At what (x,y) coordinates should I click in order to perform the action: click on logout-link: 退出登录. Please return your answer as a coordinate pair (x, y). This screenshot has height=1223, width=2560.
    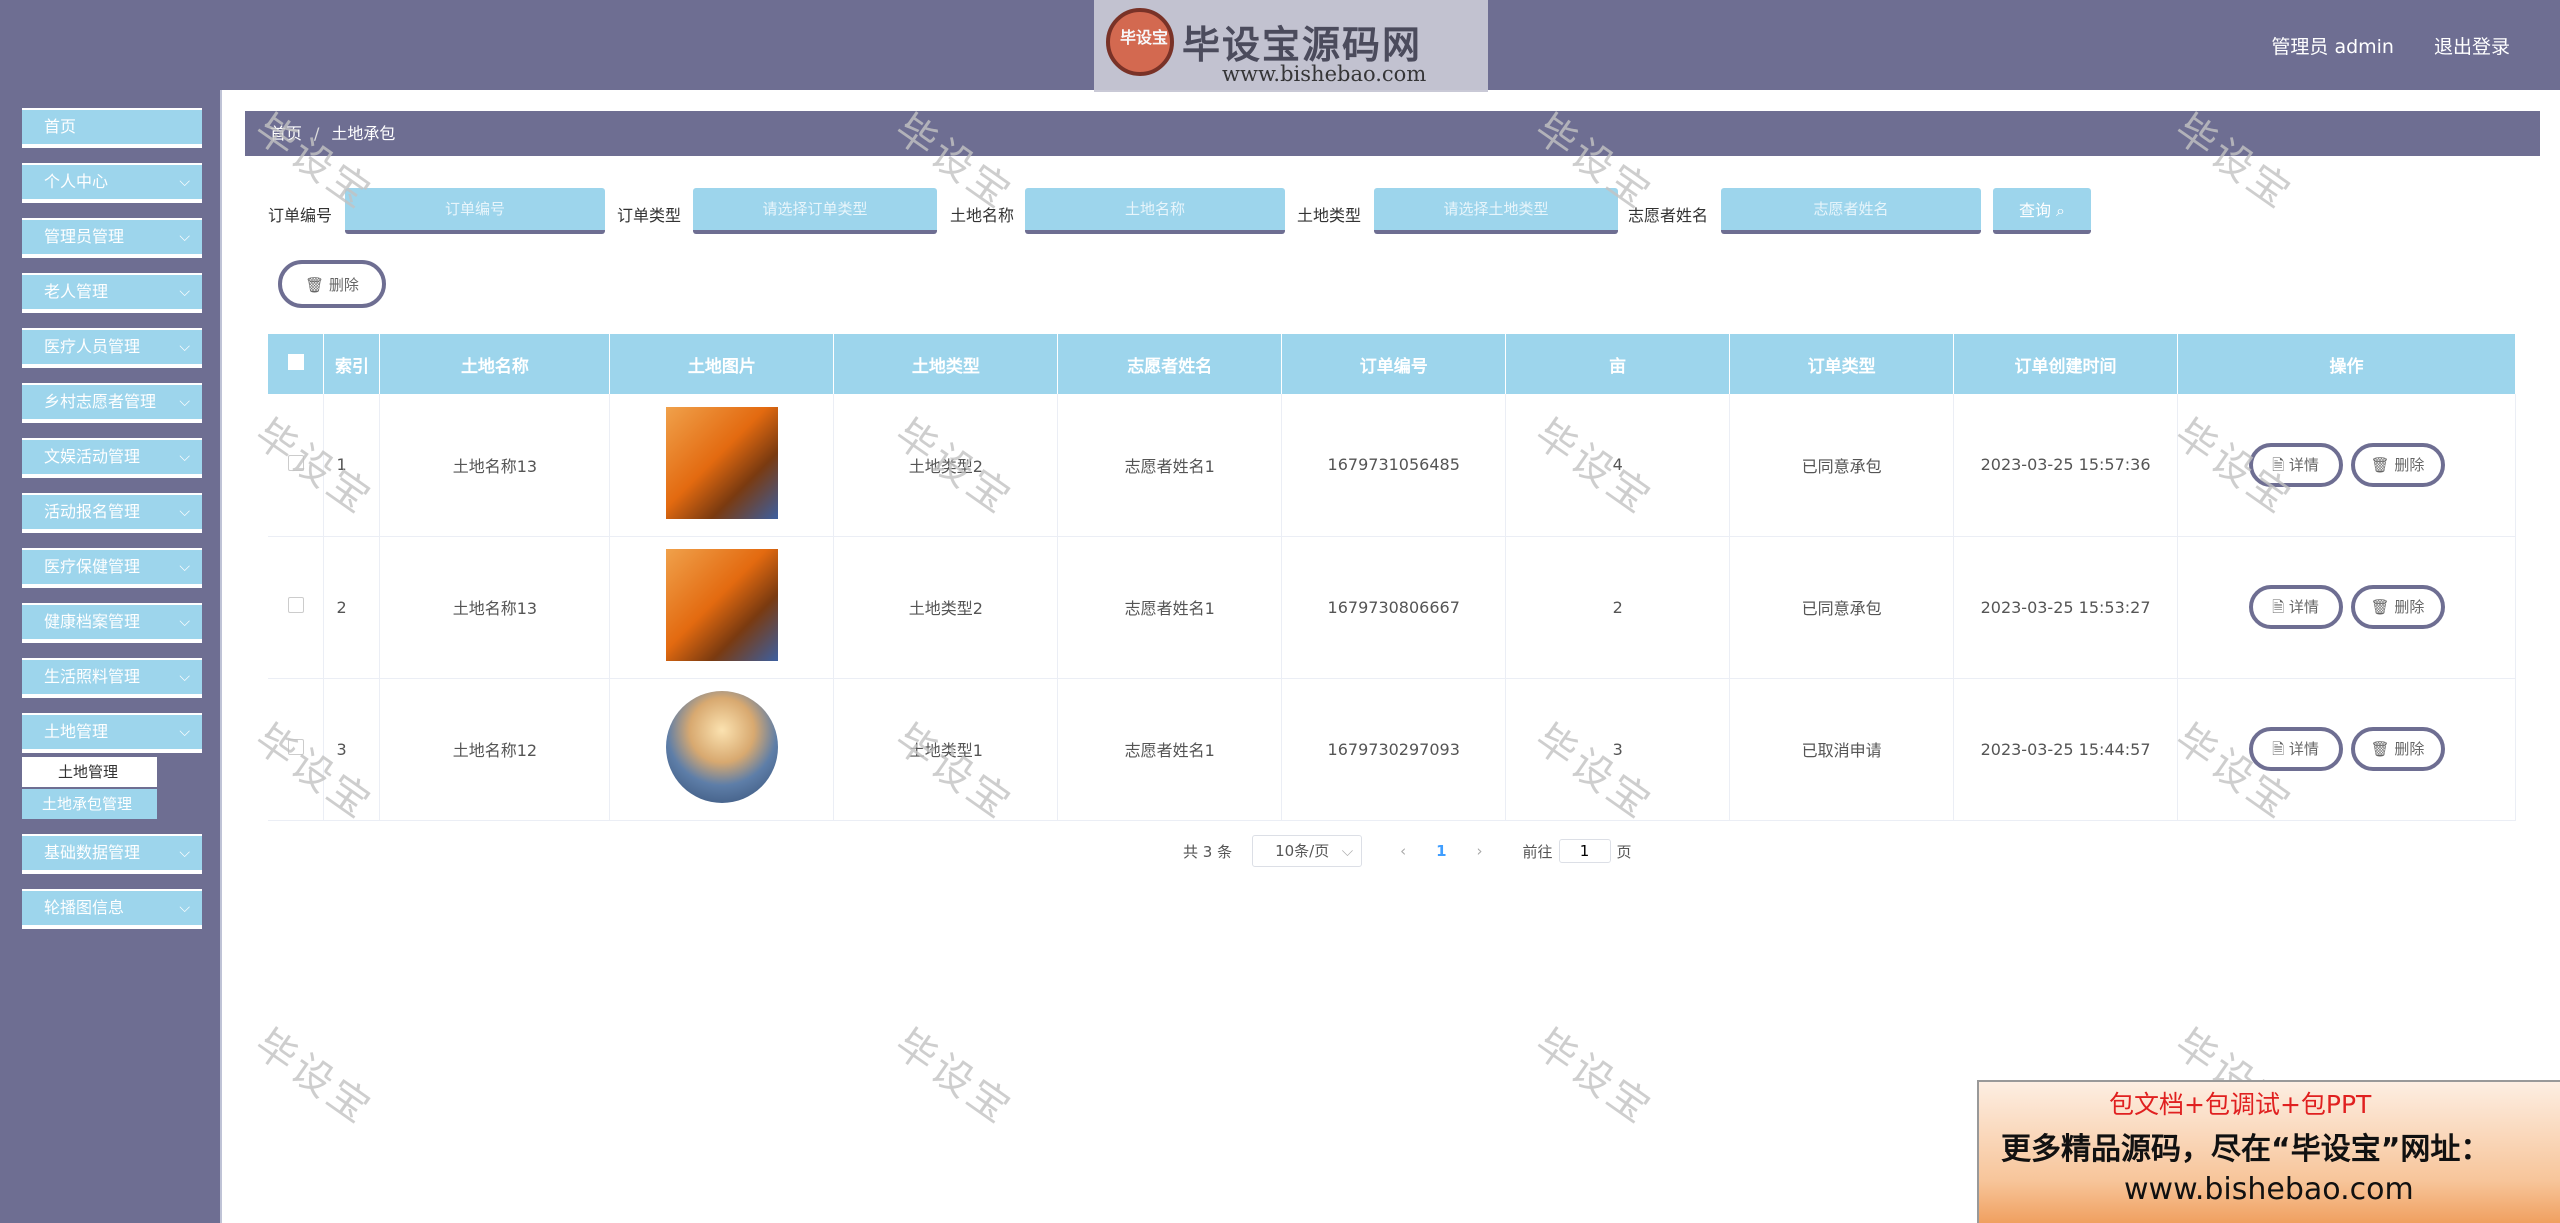
    Looking at the image, I should click on (2472, 45).